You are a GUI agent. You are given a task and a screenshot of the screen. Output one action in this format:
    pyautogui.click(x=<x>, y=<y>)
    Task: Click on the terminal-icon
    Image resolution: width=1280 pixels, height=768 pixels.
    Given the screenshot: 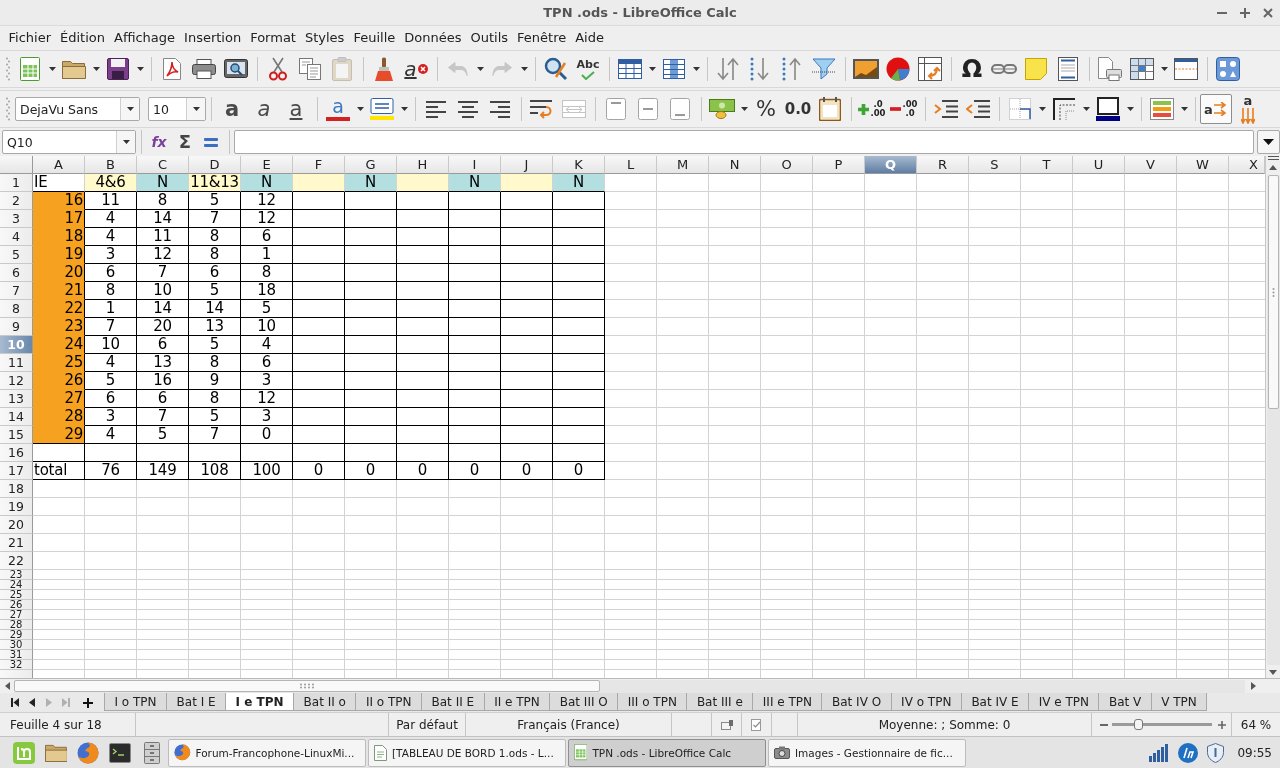 What is the action you would take?
    pyautogui.click(x=120, y=752)
    